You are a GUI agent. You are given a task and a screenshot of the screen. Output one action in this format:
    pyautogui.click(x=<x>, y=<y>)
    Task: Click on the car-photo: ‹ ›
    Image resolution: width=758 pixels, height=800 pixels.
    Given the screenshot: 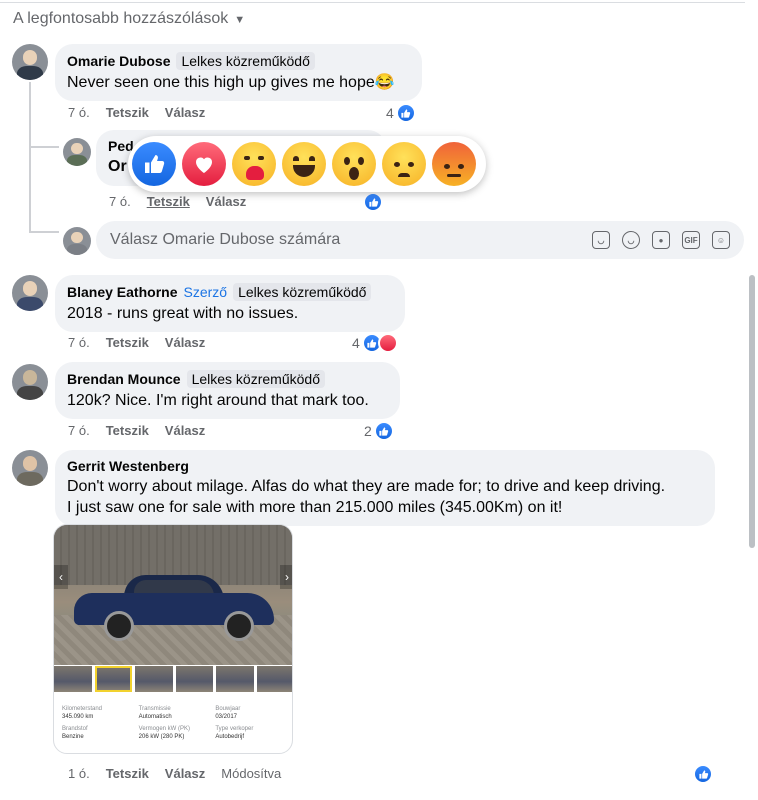 What is the action you would take?
    pyautogui.click(x=173, y=595)
    